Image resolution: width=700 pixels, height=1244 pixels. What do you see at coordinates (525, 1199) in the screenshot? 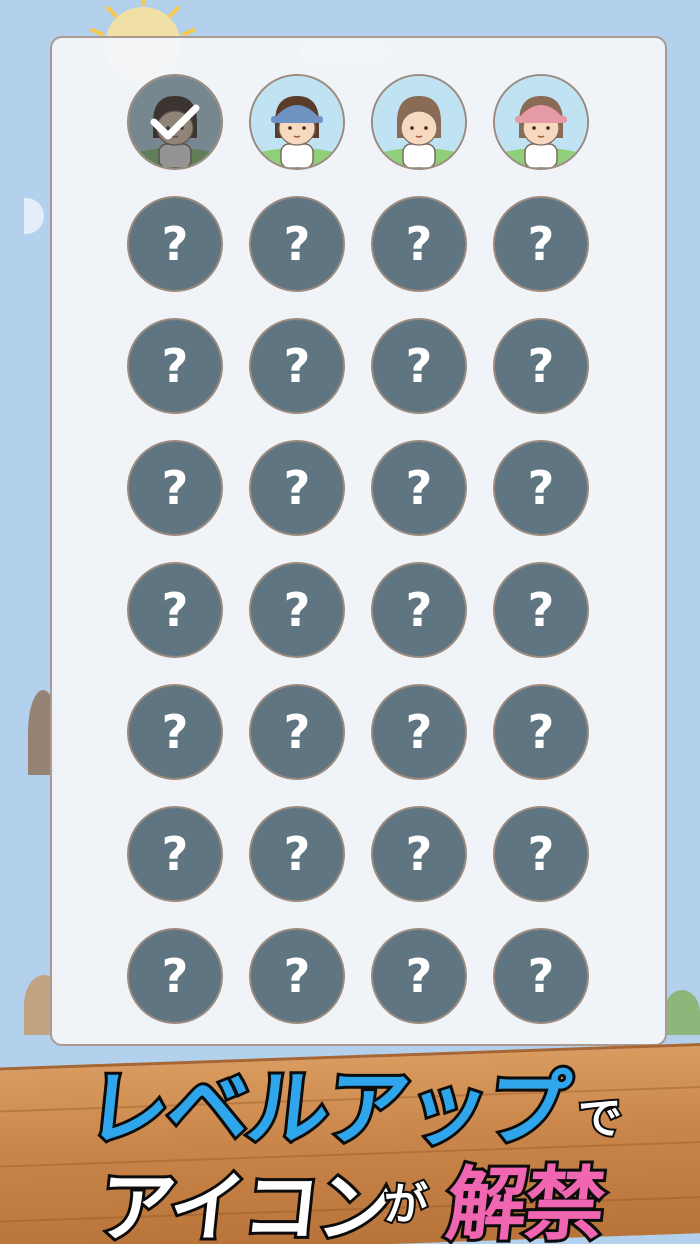
I see `banner-highlight: 解禁` at bounding box center [525, 1199].